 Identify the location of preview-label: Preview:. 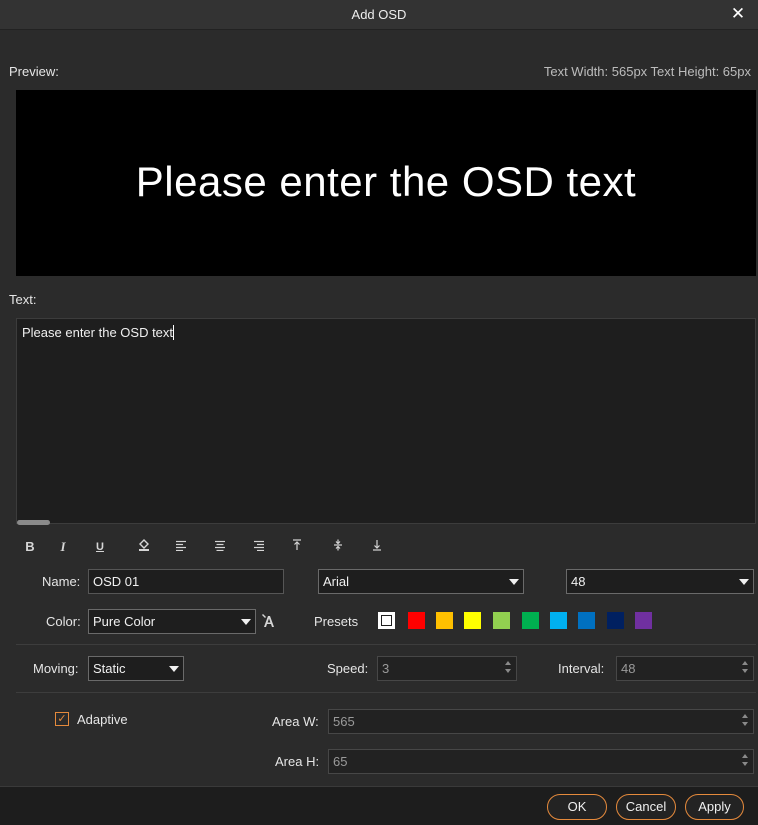
(34, 71).